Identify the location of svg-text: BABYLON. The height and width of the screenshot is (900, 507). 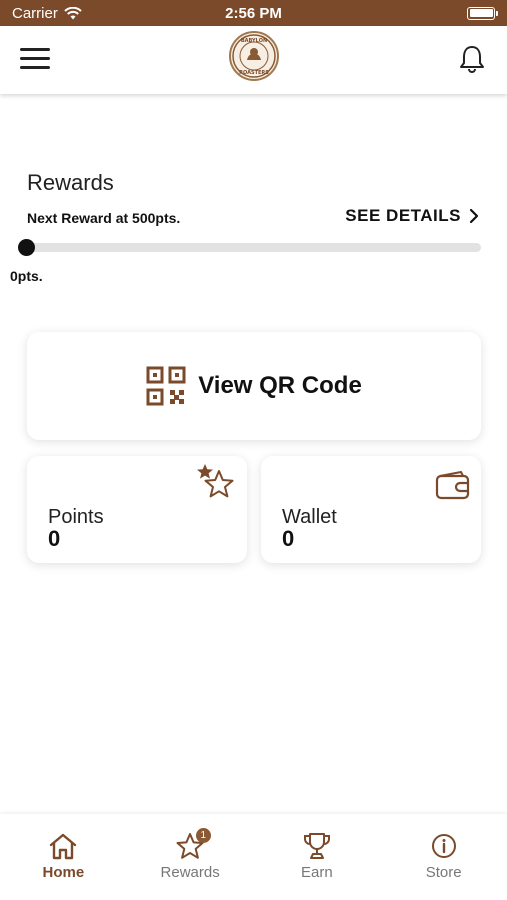
(254, 41).